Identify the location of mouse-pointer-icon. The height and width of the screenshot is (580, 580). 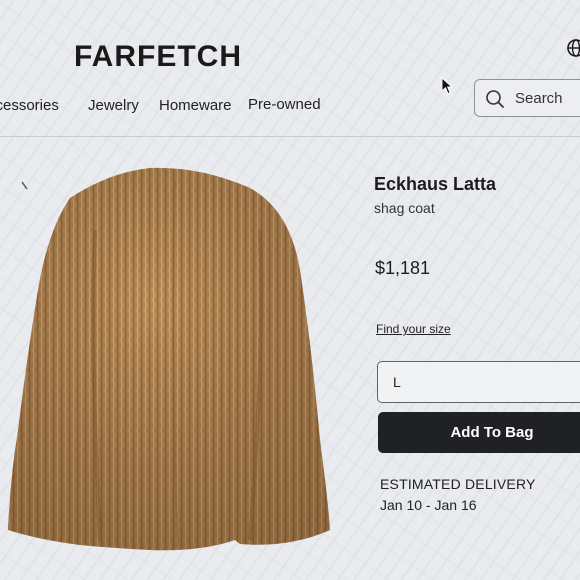
(447, 86).